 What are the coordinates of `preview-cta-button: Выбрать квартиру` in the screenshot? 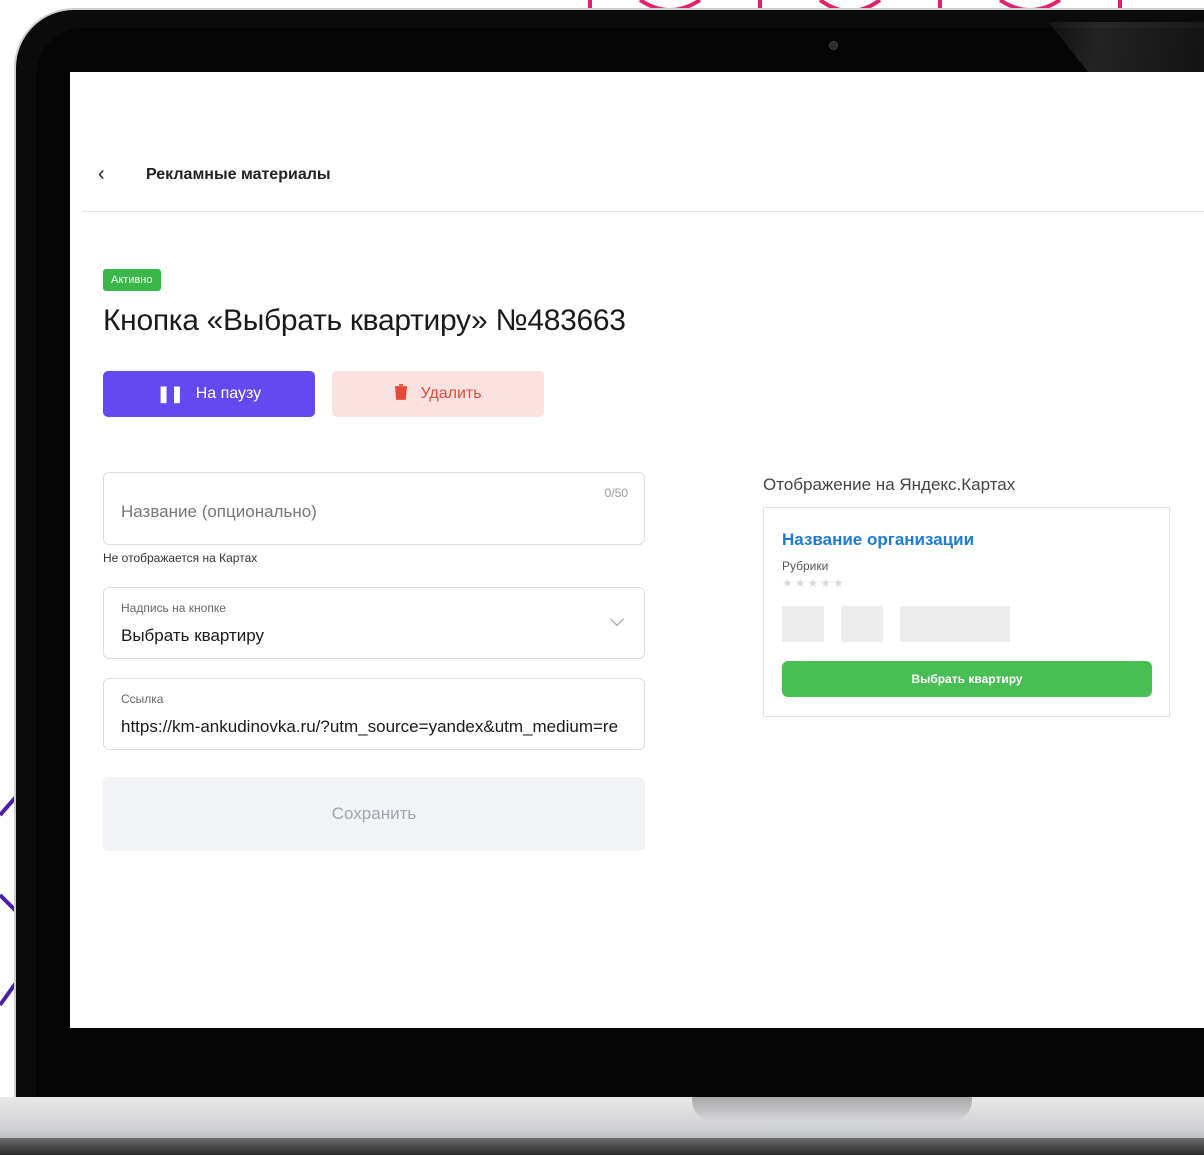 It's located at (967, 679).